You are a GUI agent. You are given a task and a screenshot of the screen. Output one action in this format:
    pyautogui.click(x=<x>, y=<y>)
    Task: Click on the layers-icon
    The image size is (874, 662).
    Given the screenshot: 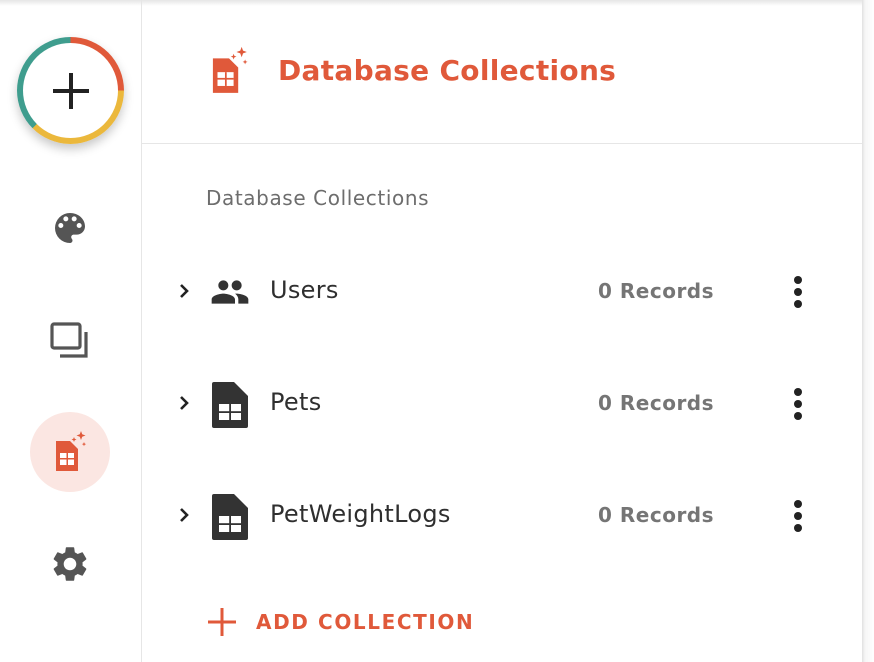 What is the action you would take?
    pyautogui.click(x=69, y=340)
    